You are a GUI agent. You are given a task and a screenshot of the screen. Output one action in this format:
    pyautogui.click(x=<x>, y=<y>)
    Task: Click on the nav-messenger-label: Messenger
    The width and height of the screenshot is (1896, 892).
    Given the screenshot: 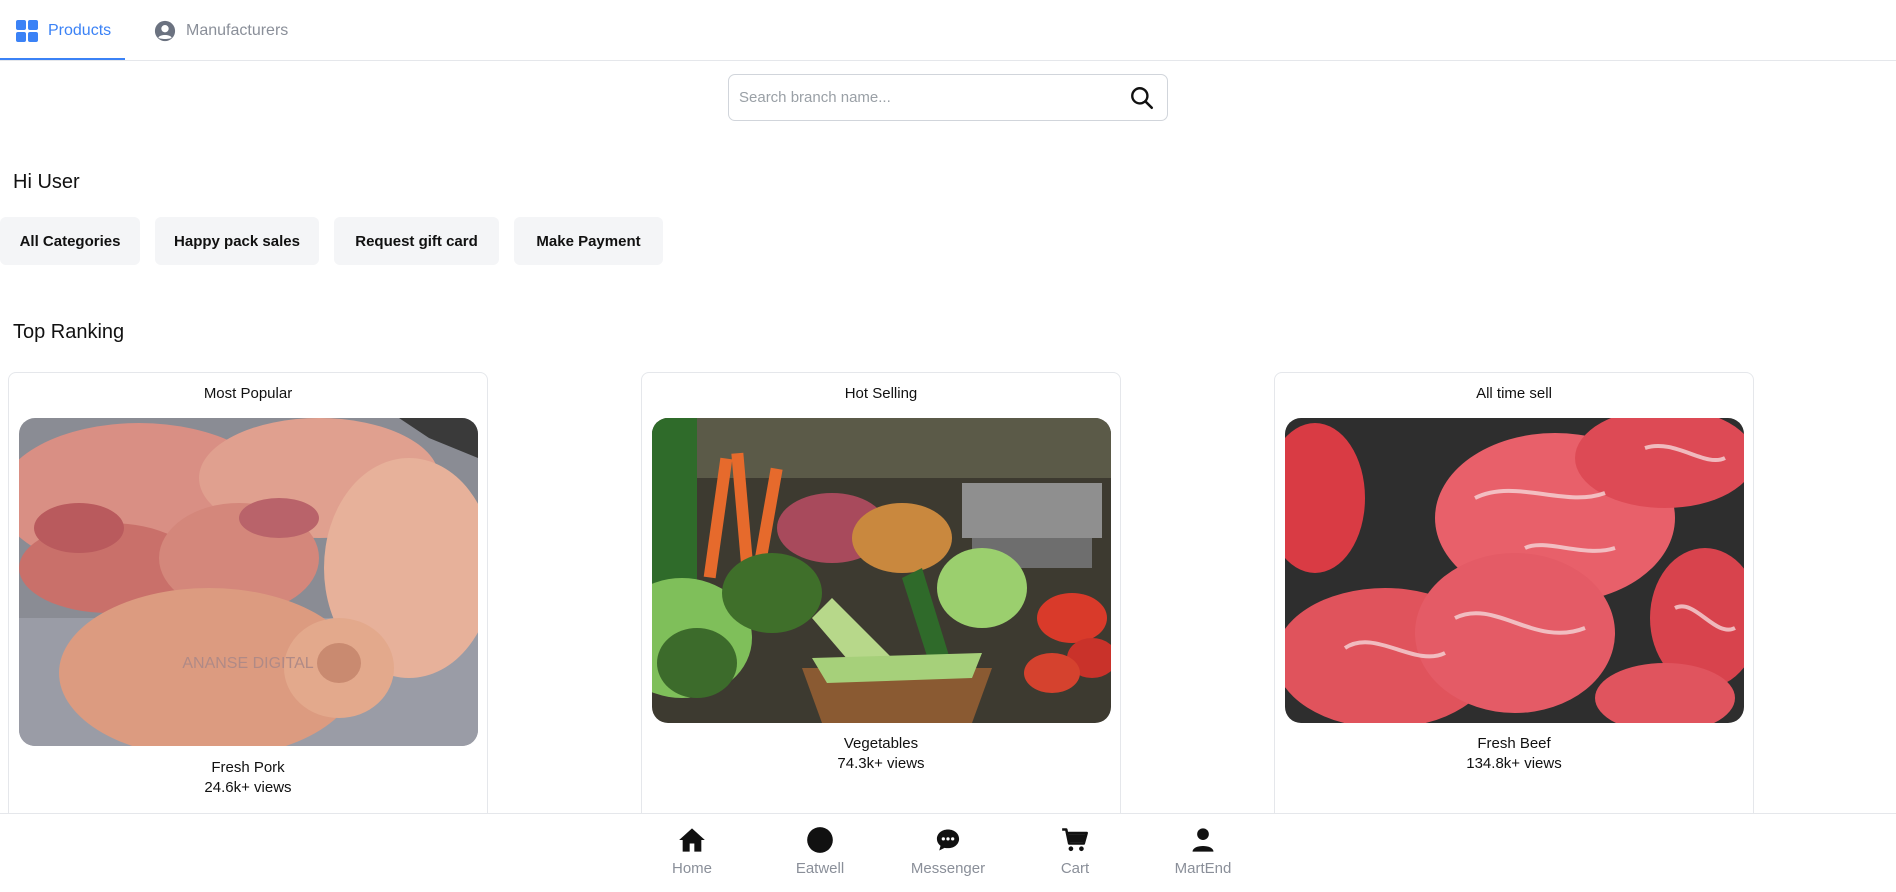 What is the action you would take?
    pyautogui.click(x=948, y=868)
    